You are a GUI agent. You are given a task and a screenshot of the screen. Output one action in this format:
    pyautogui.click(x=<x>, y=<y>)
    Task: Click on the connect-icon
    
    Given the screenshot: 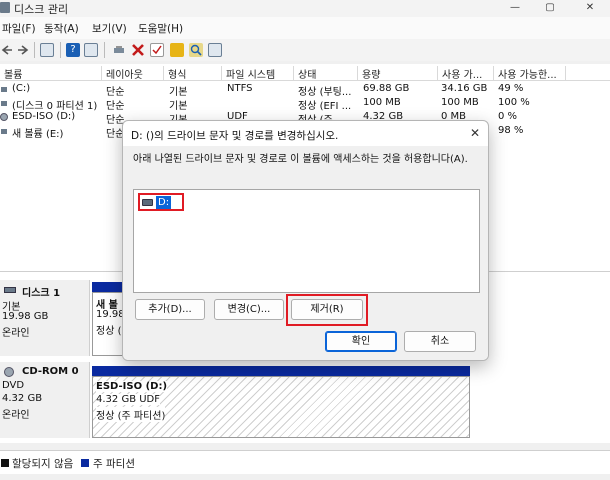 What is the action you would take?
    pyautogui.click(x=119, y=50)
    